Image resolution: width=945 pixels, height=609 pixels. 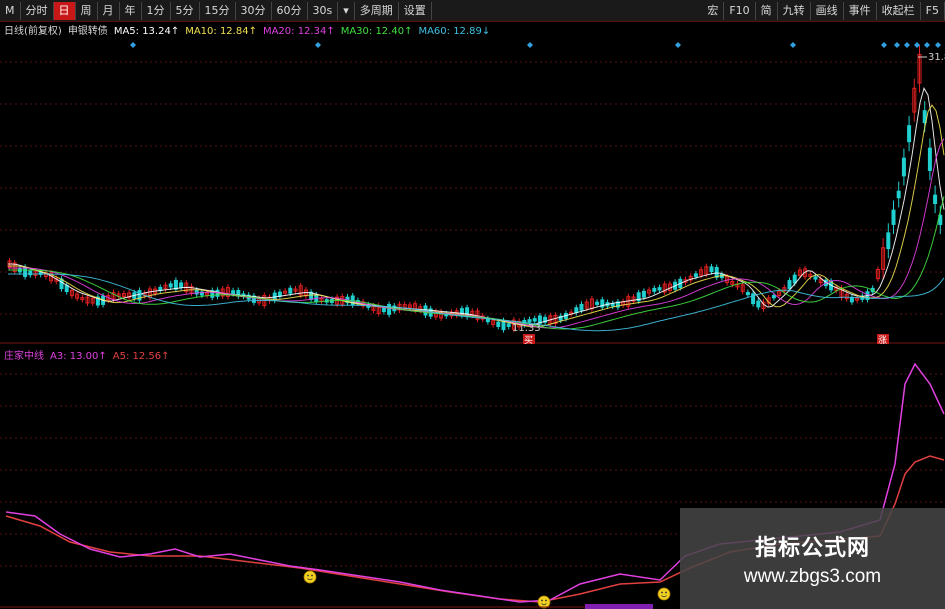 I want to click on tool-button-4: 画线, so click(x=827, y=10).